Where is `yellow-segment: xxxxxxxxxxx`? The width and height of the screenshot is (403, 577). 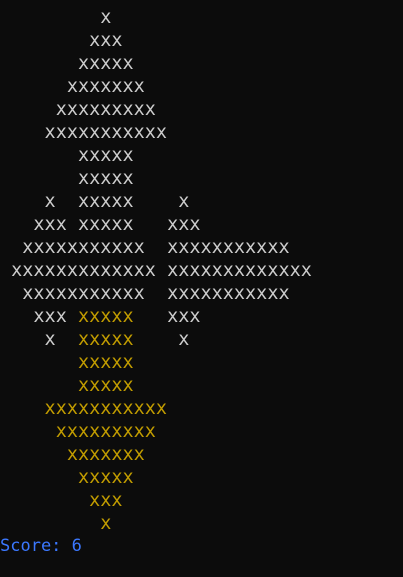 yellow-segment: xxxxxxxxxxx is located at coordinates (84, 408).